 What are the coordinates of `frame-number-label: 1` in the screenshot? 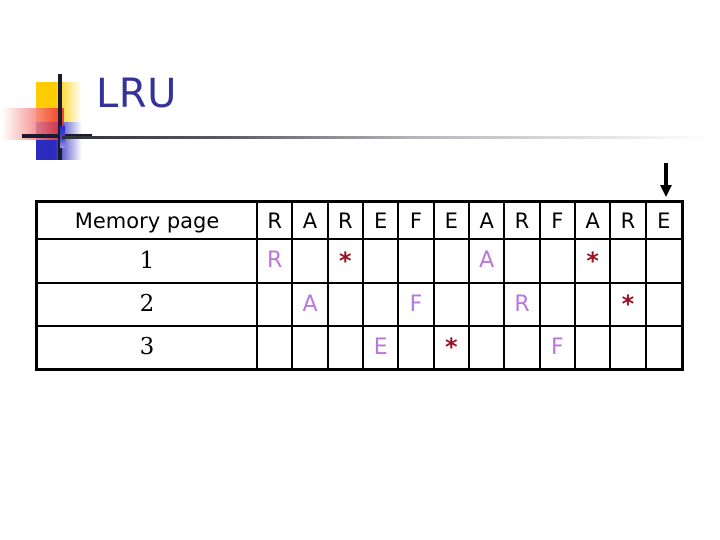 It's located at (148, 261).